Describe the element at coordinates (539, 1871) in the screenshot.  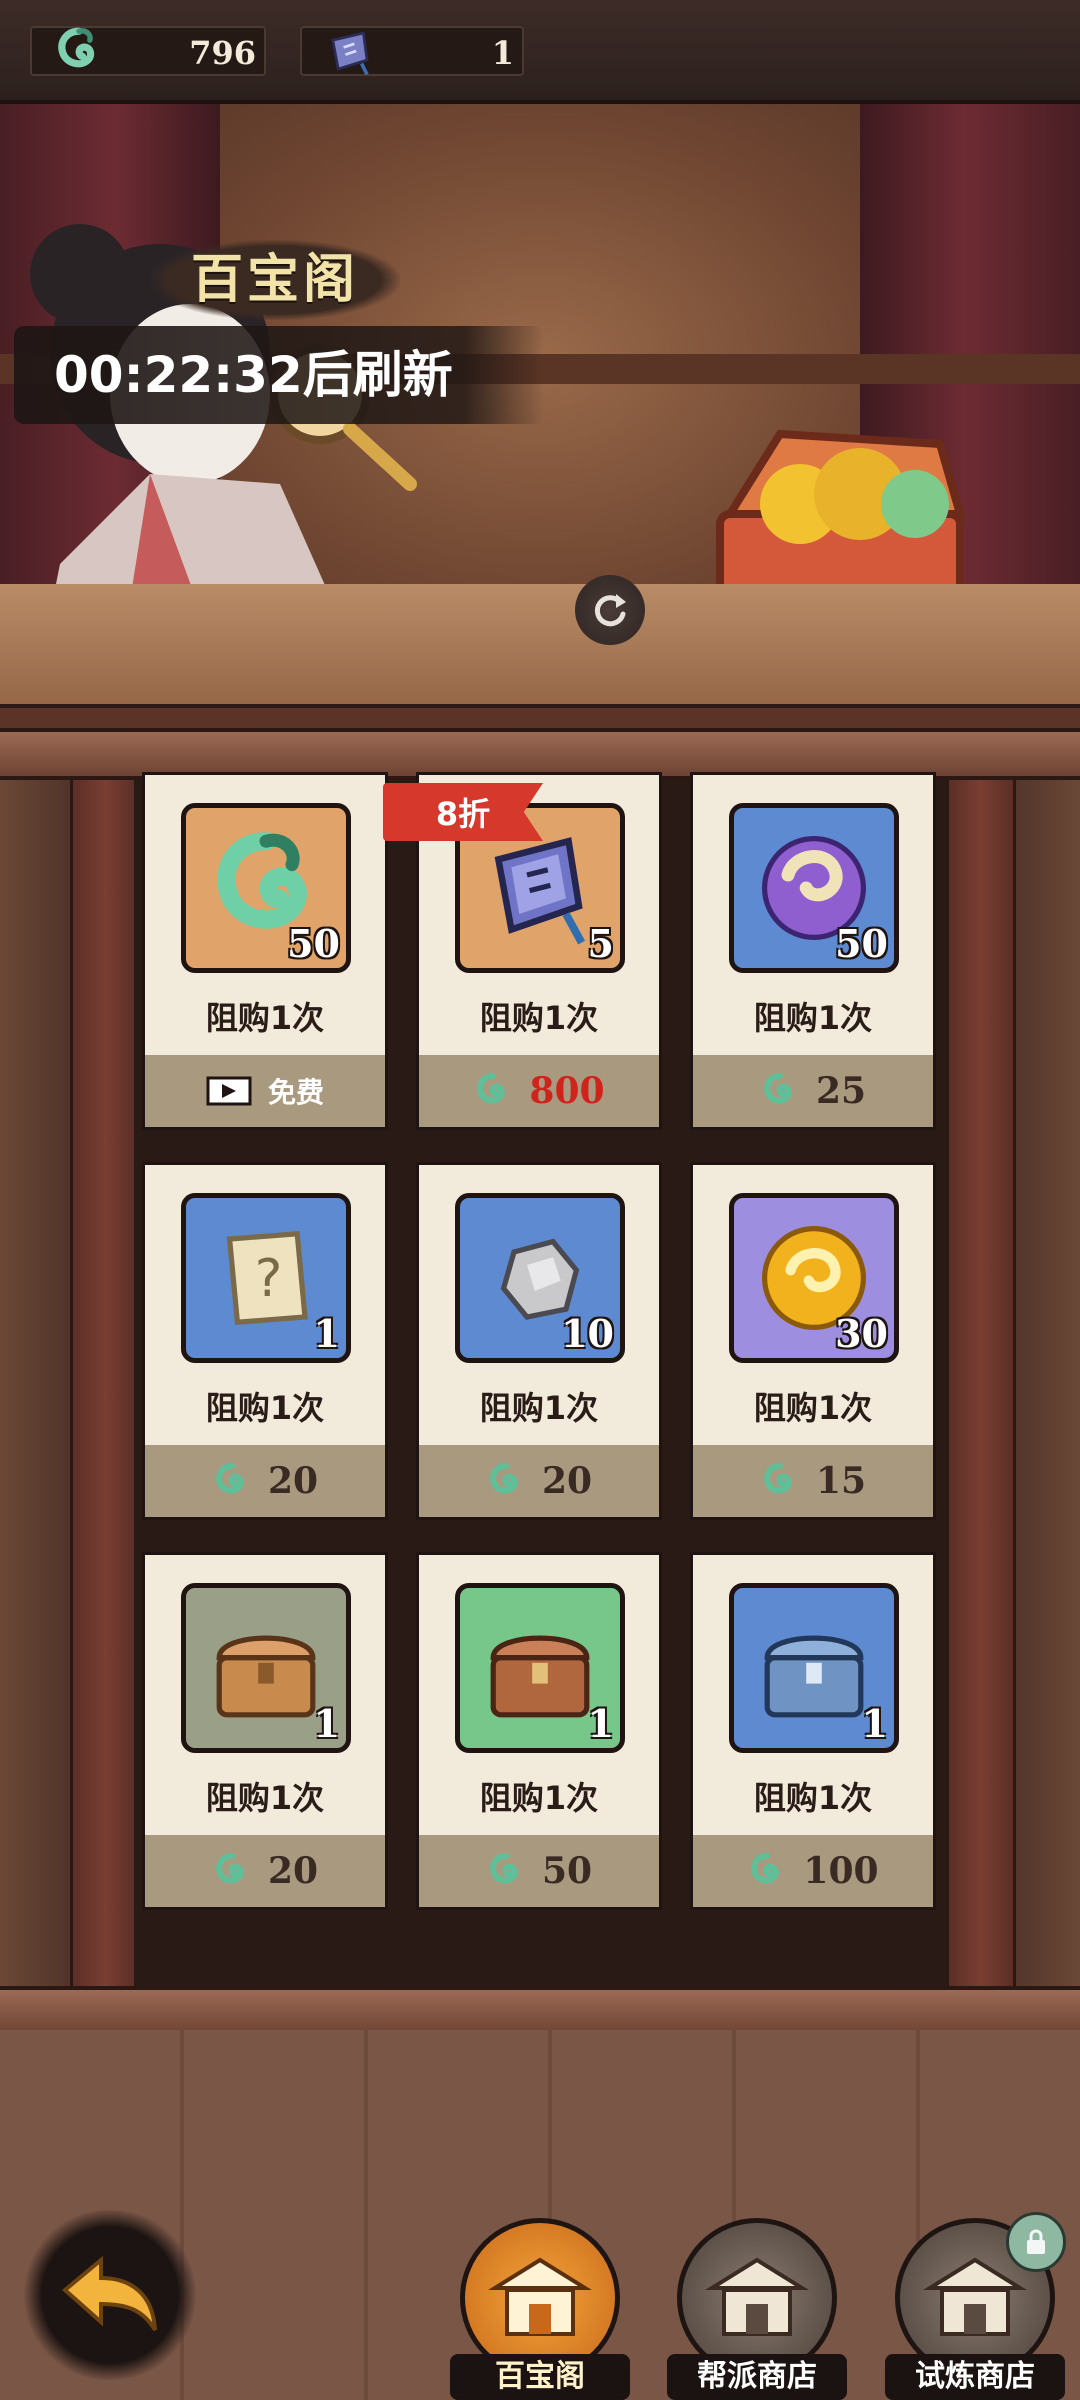
I see `price-bar: 50` at that location.